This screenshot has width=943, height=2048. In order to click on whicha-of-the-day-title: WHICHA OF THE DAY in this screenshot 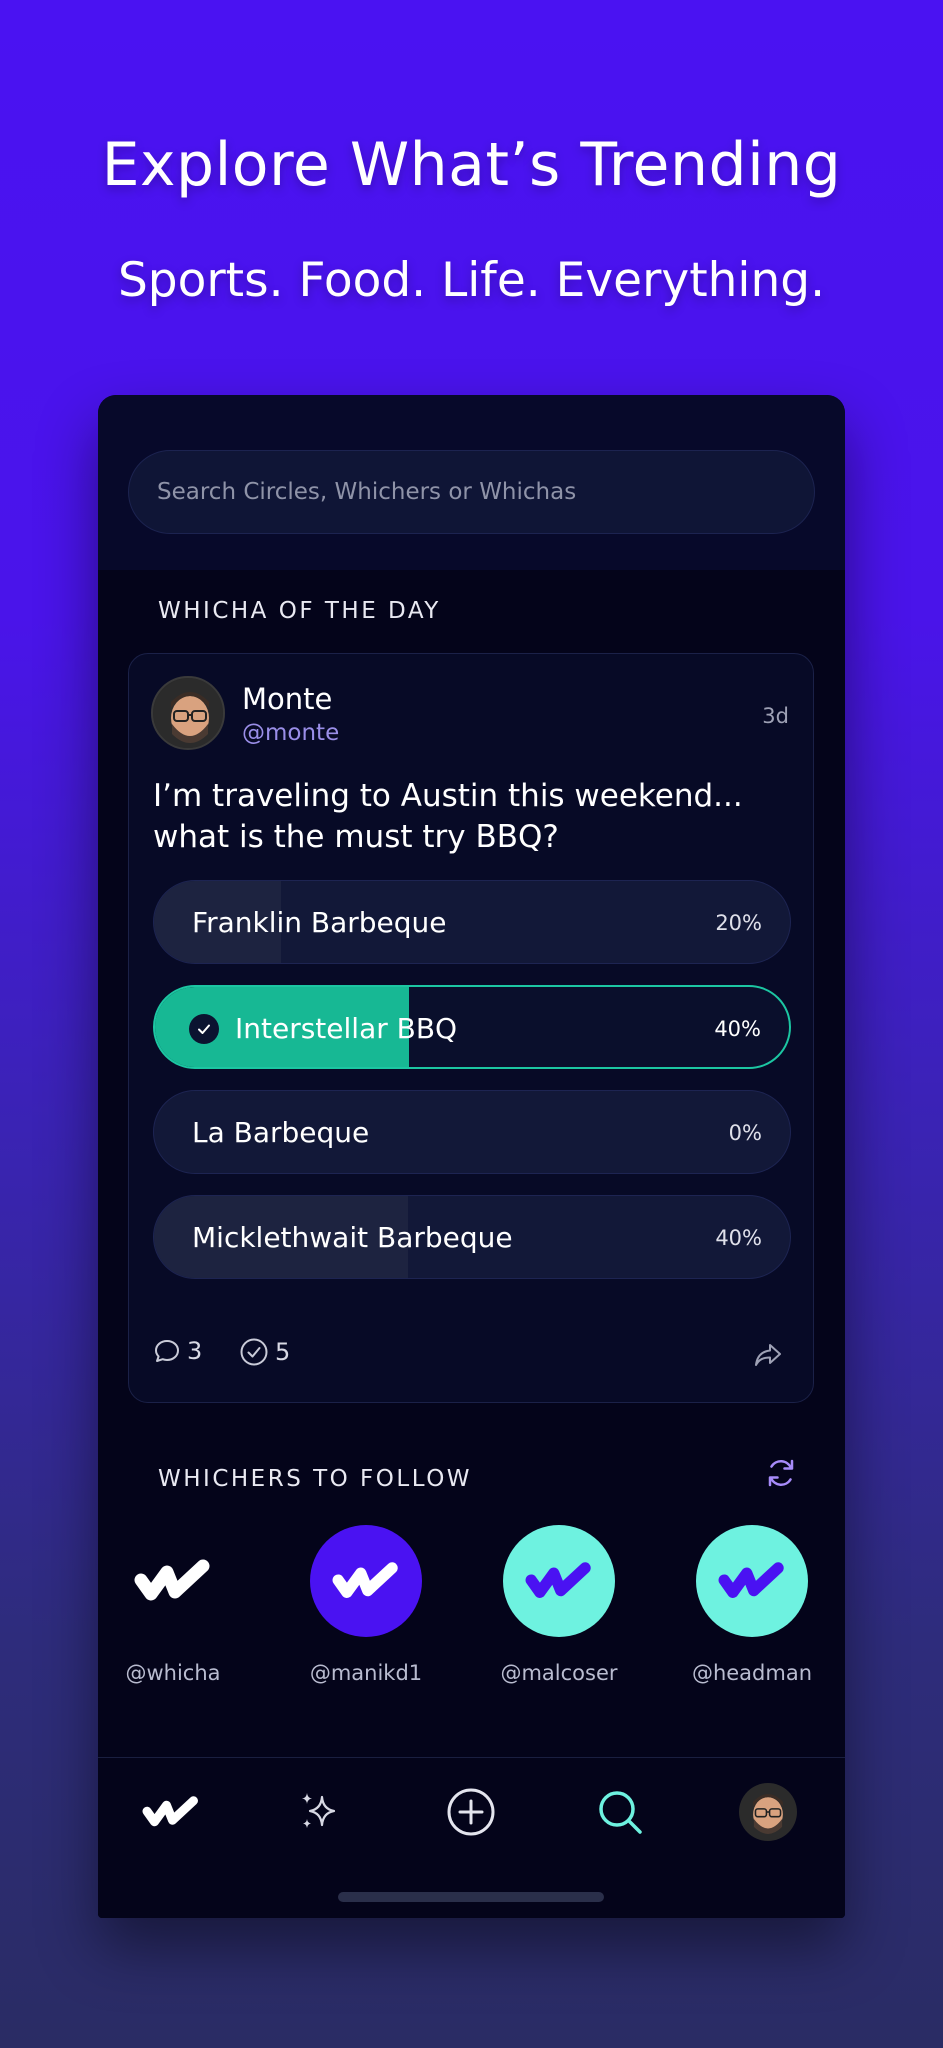, I will do `click(299, 611)`.